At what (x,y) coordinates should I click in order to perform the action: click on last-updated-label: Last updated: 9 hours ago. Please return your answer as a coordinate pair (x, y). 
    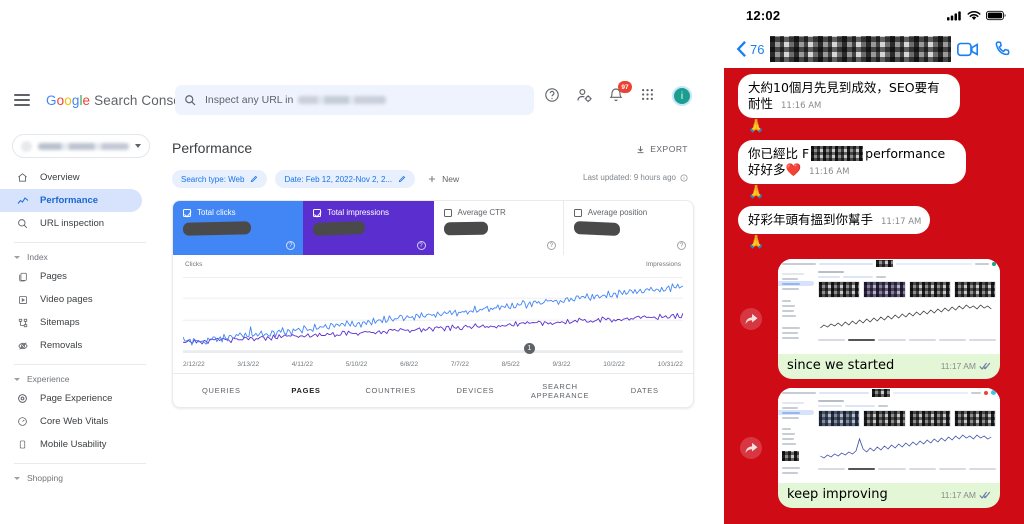
    Looking at the image, I should click on (629, 177).